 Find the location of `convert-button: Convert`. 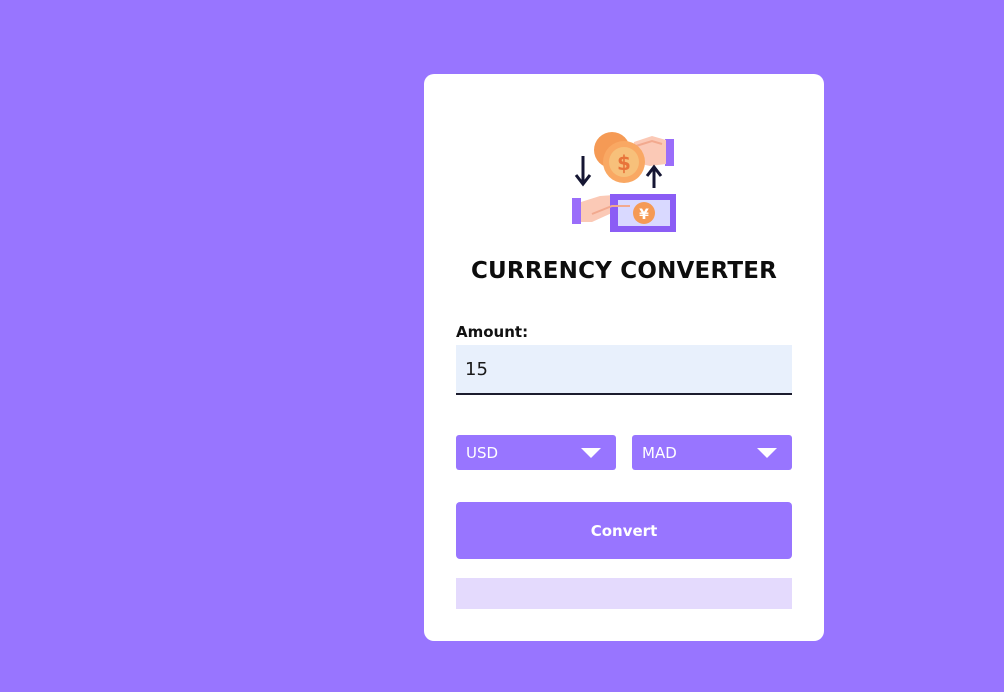

convert-button: Convert is located at coordinates (624, 530).